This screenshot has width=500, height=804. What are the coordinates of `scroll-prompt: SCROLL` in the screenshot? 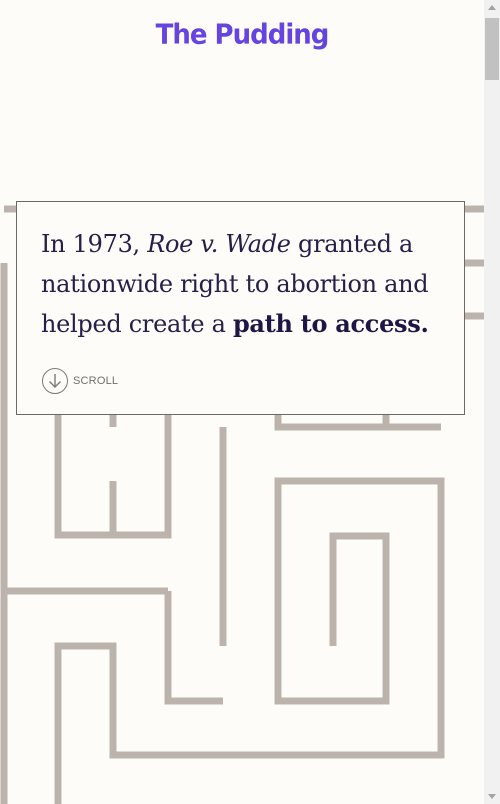 It's located at (80, 381).